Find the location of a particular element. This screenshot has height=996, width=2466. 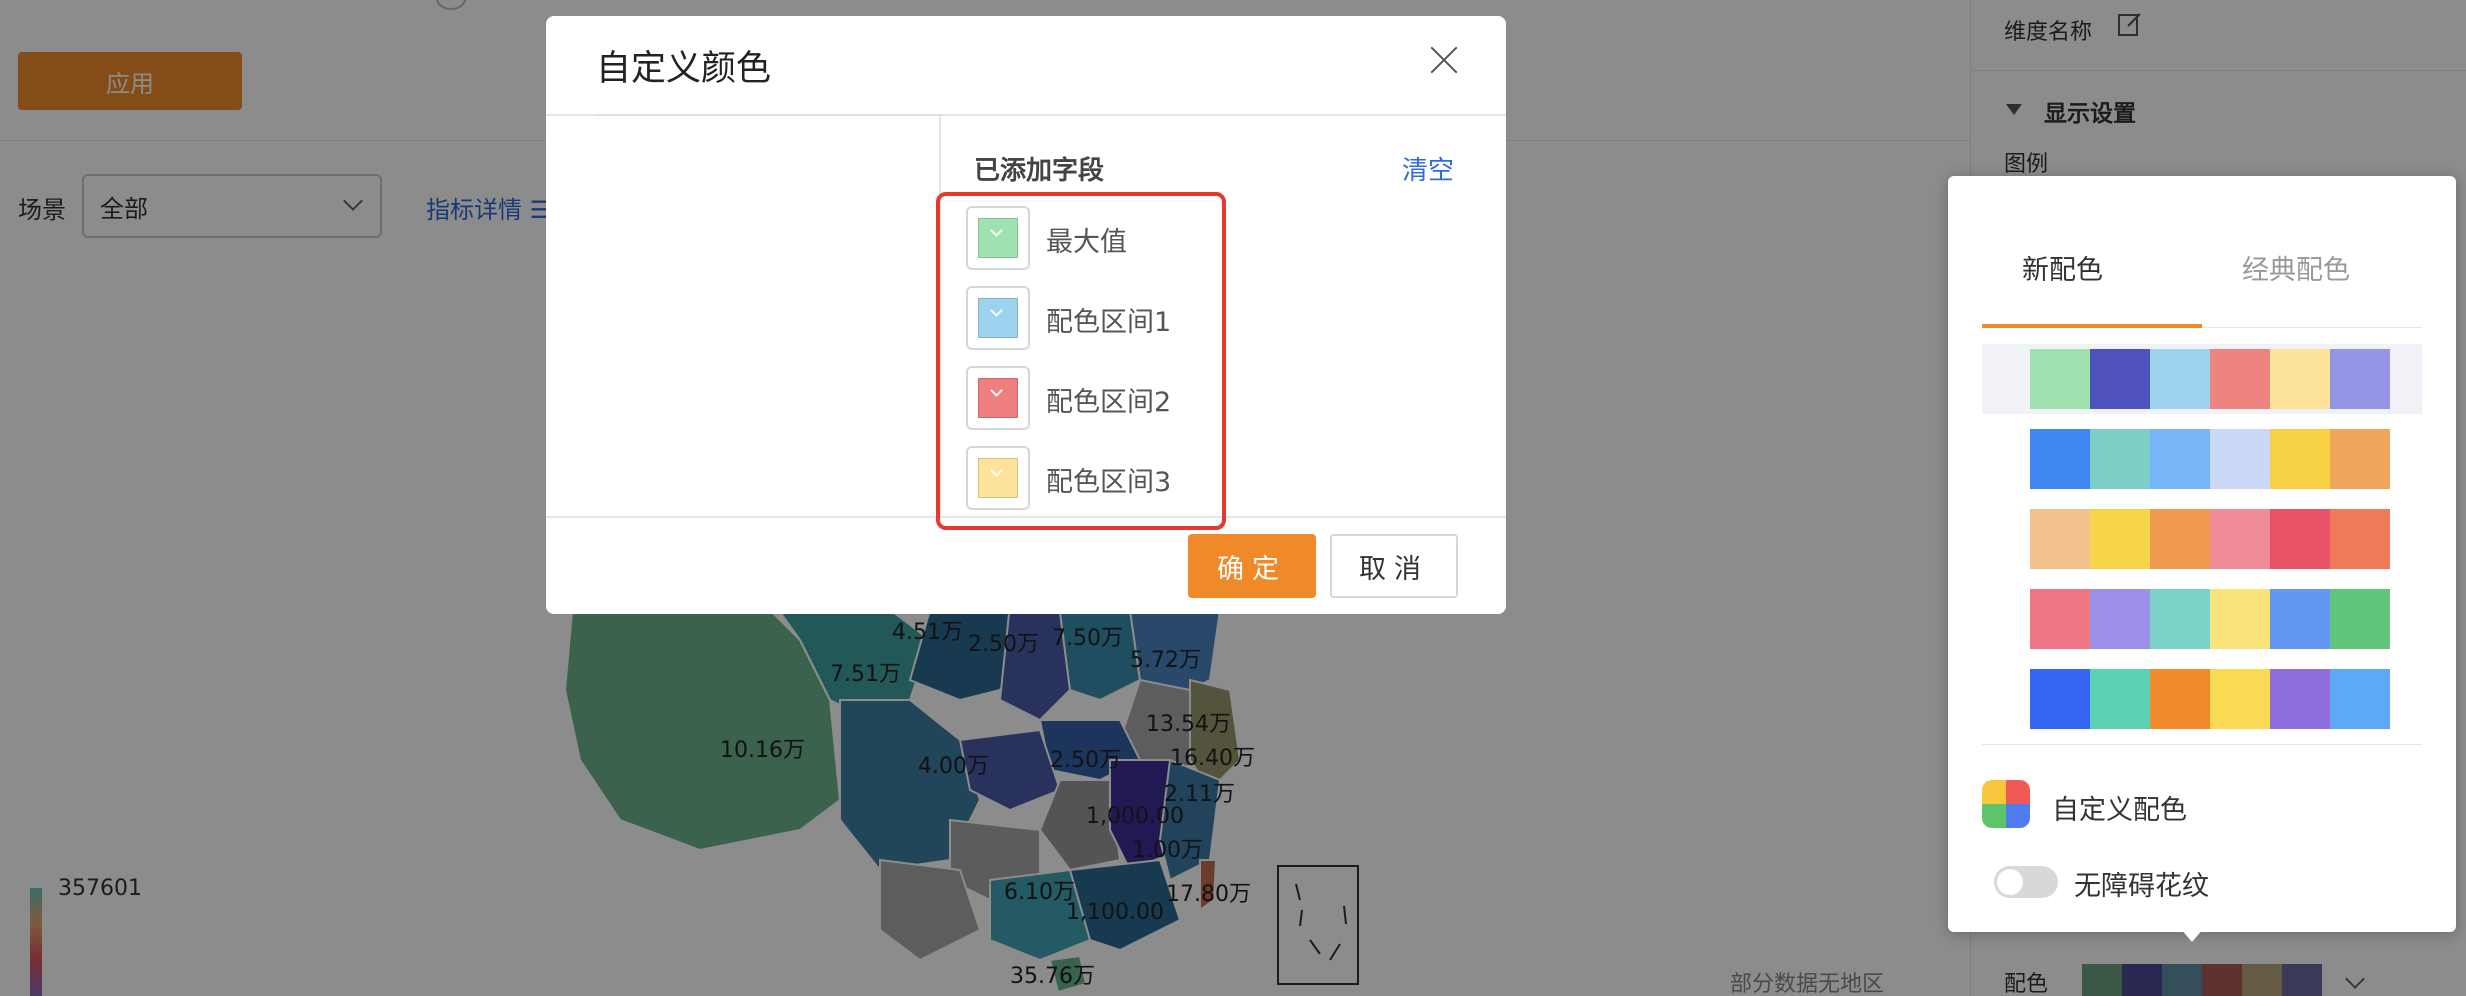

clear-button: 清空 is located at coordinates (1428, 168).